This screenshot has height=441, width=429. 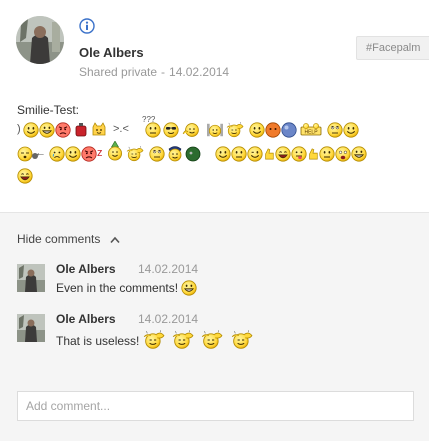 I want to click on laughing-icon, so click(x=25, y=176).